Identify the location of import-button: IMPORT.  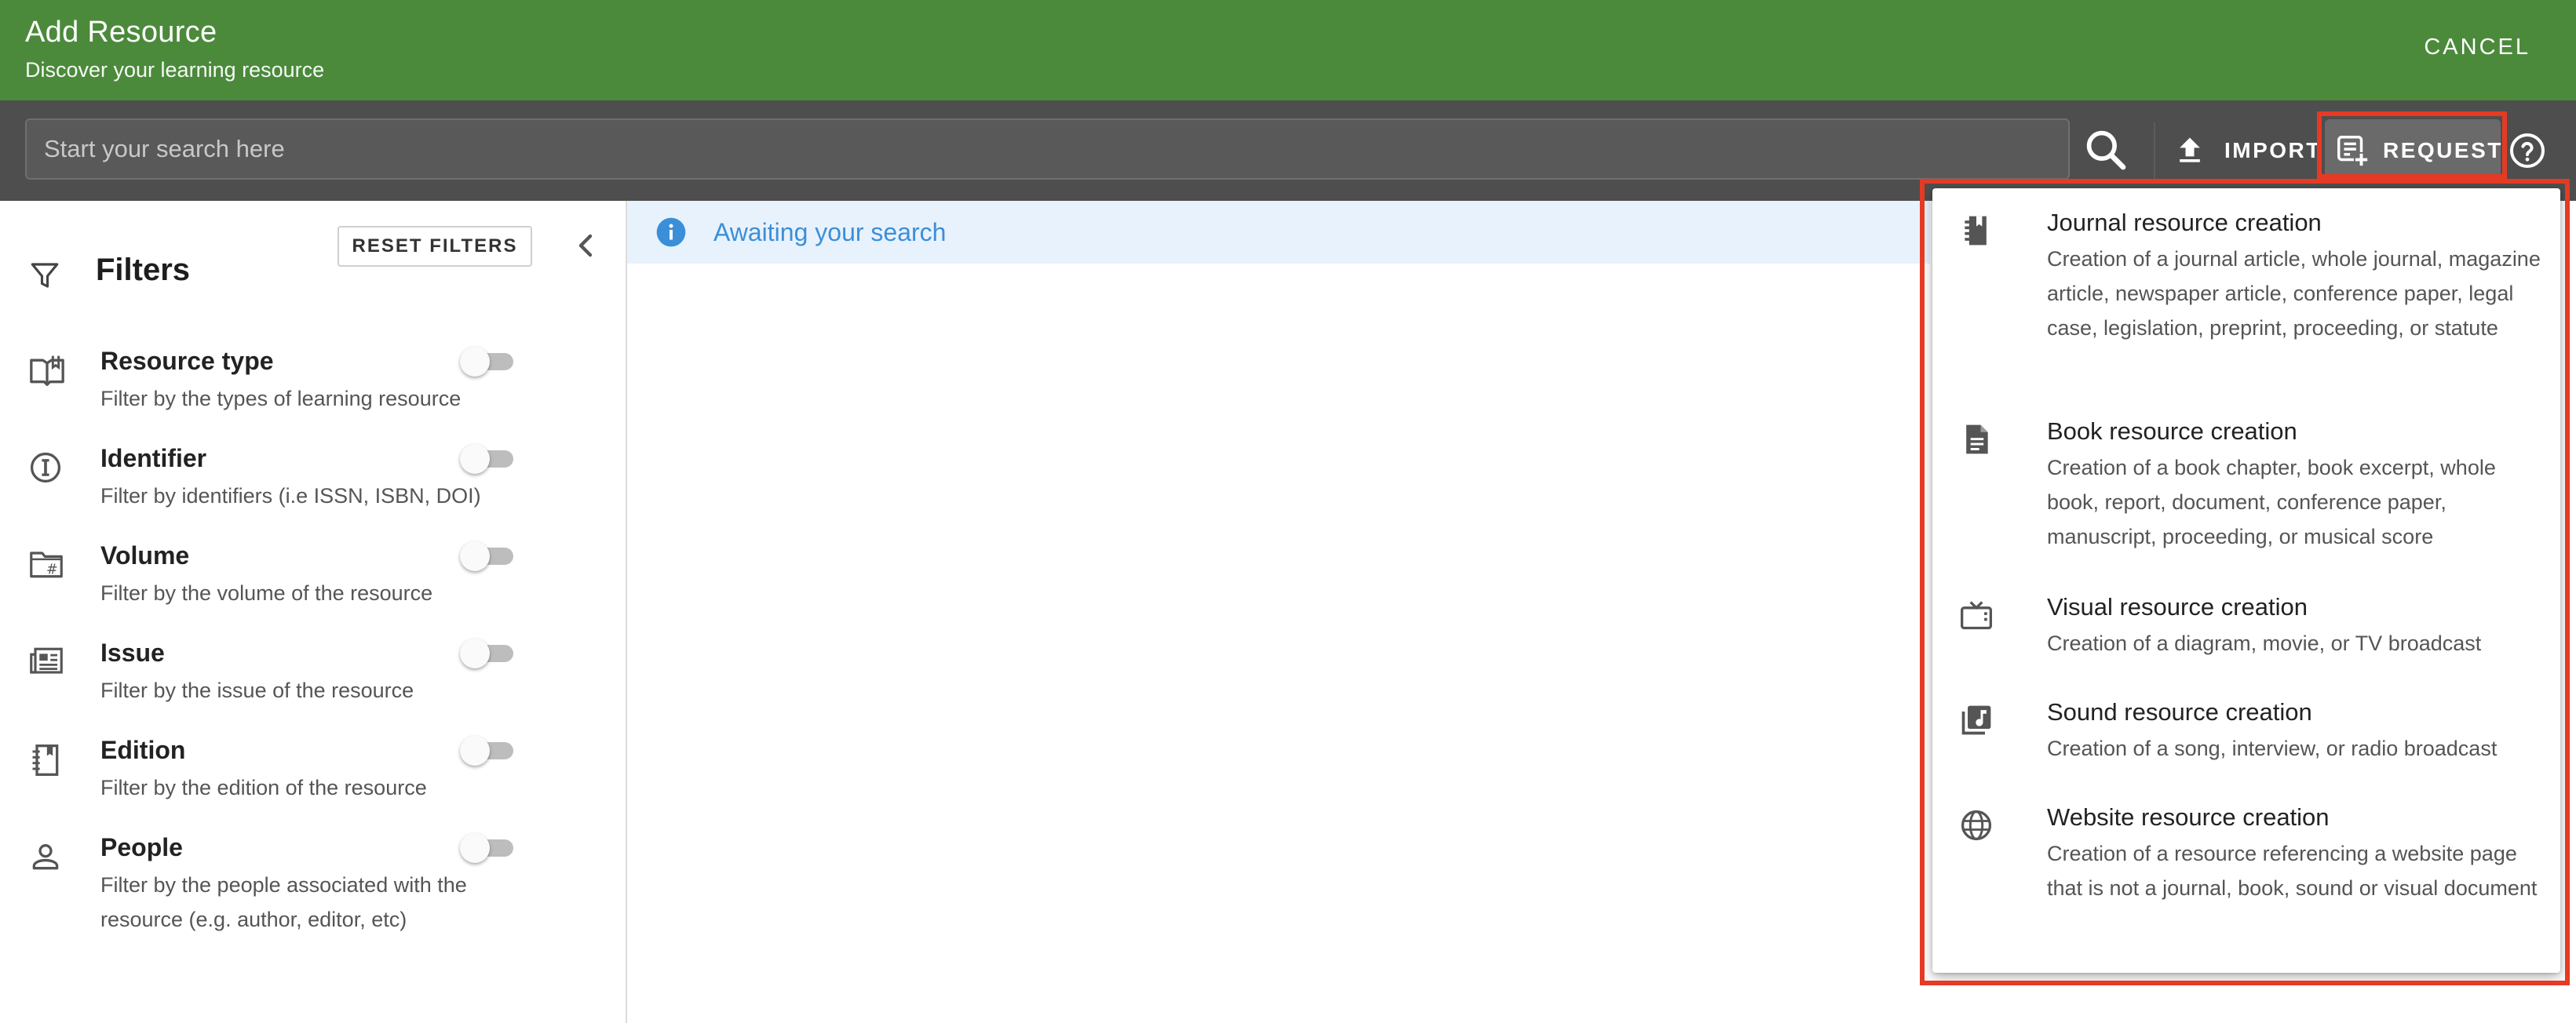
(2247, 150).